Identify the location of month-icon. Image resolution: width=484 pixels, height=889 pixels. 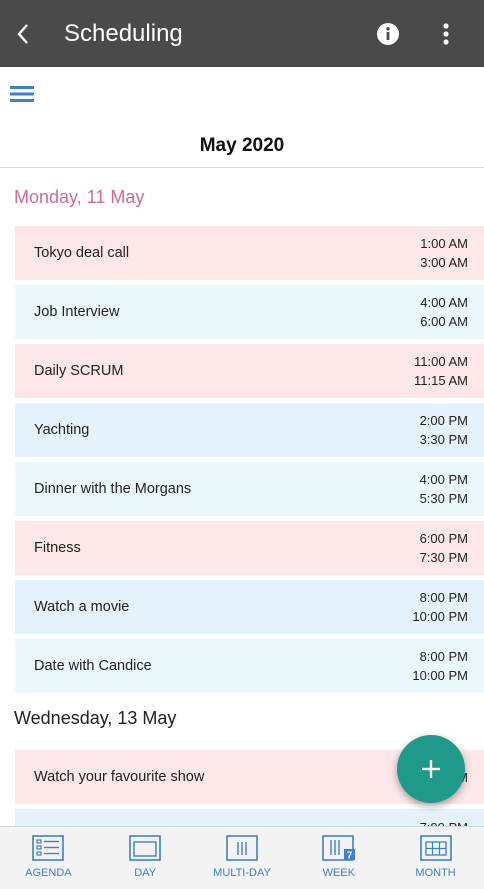
(435, 848).